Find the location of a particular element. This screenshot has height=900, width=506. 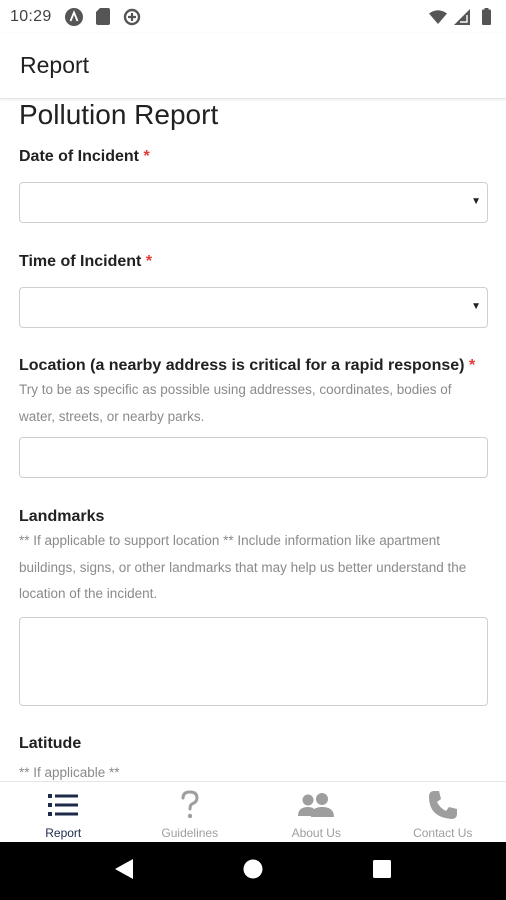

phone-icon is located at coordinates (443, 805).